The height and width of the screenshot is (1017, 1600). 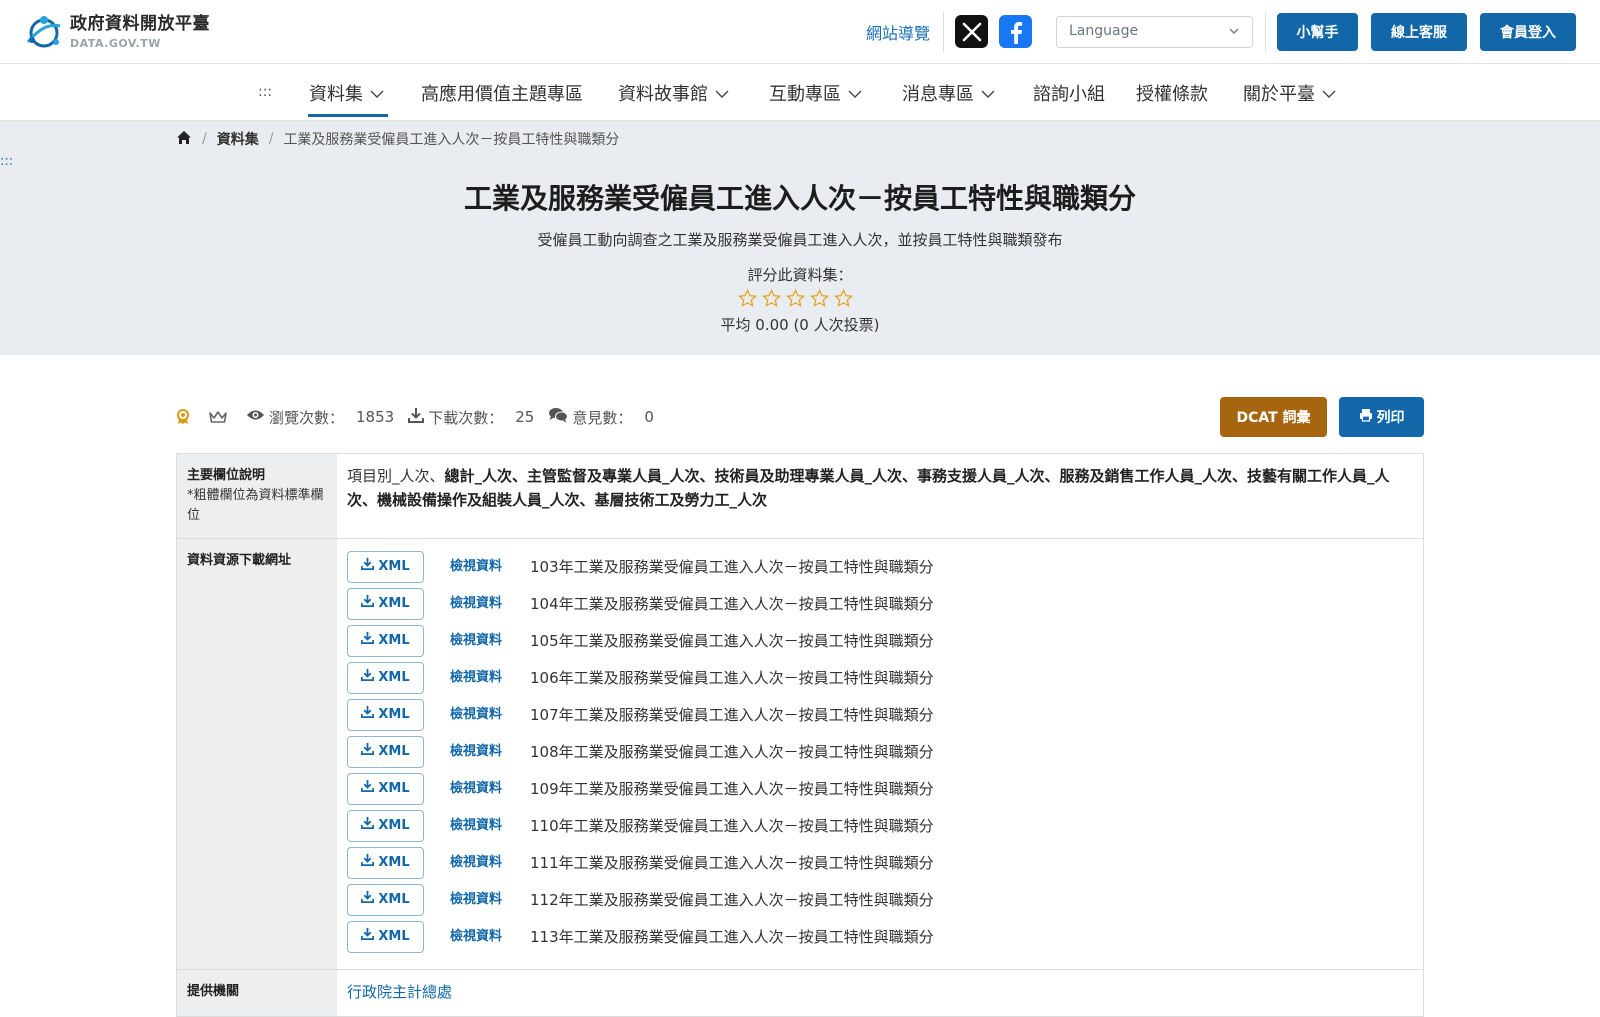 What do you see at coordinates (1154, 32) in the screenshot?
I see `language-select: Language` at bounding box center [1154, 32].